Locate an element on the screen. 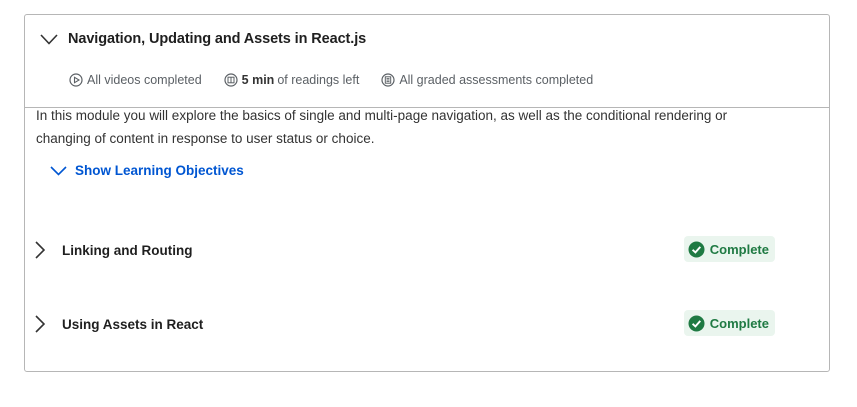 The height and width of the screenshot is (407, 857). stat-readings: 5 min of readings left is located at coordinates (292, 80).